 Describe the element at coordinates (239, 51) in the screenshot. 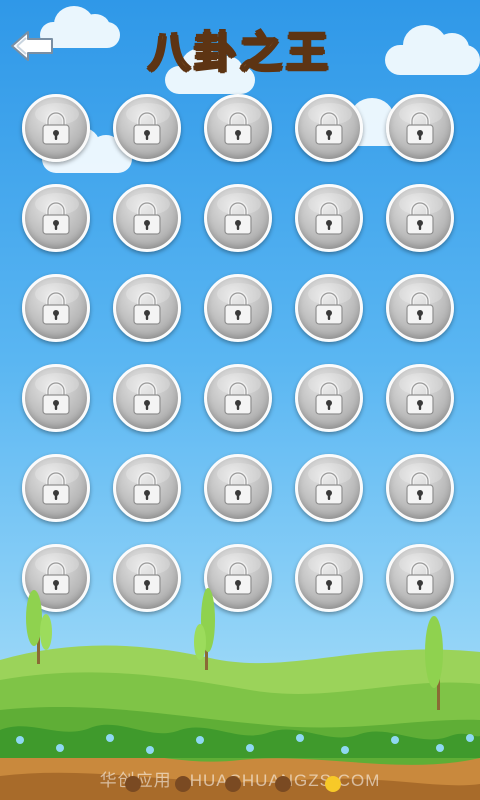

I see `page-title: 八卦之王` at that location.